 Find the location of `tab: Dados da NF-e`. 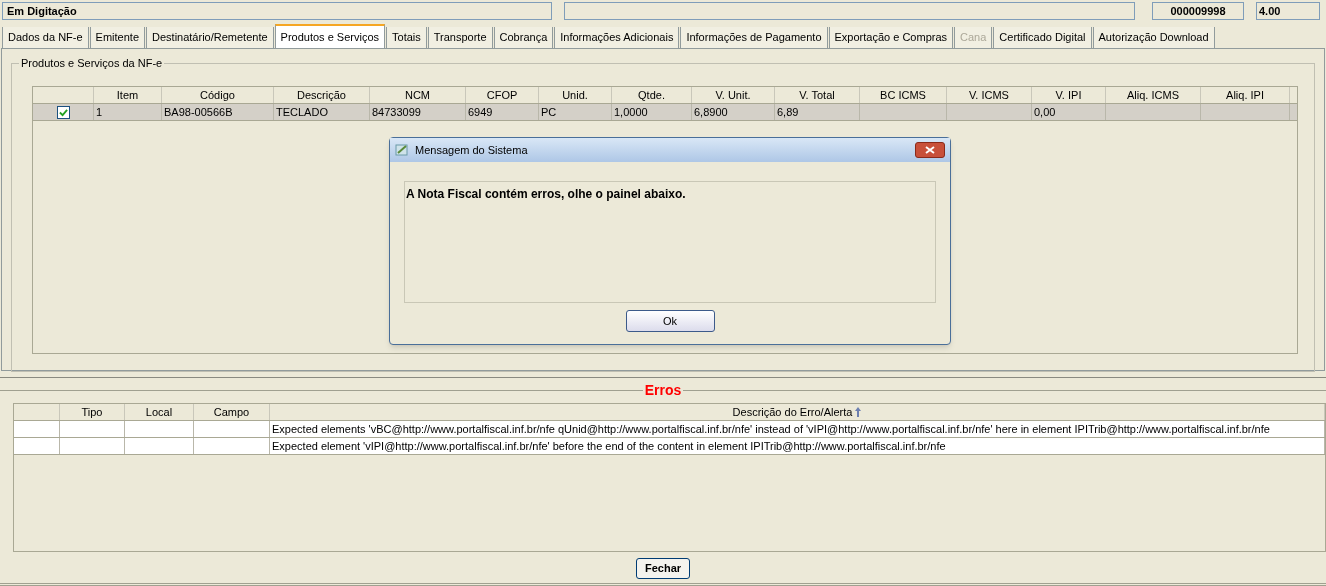

tab: Dados da NF-e is located at coordinates (45, 37).